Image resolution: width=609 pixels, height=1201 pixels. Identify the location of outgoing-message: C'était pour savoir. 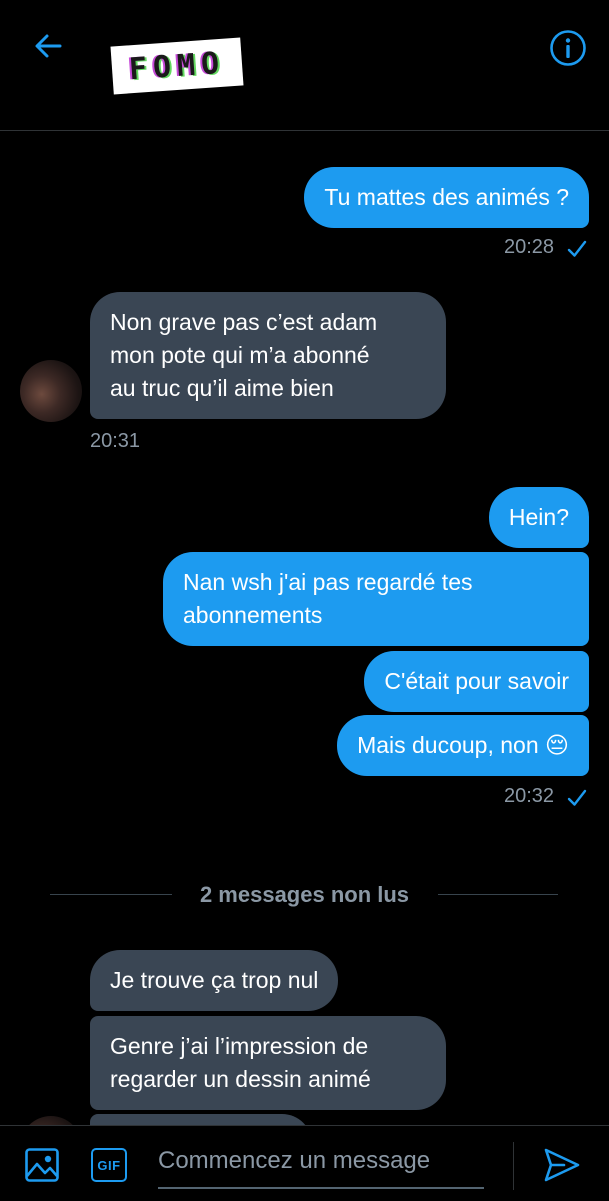
(476, 681).